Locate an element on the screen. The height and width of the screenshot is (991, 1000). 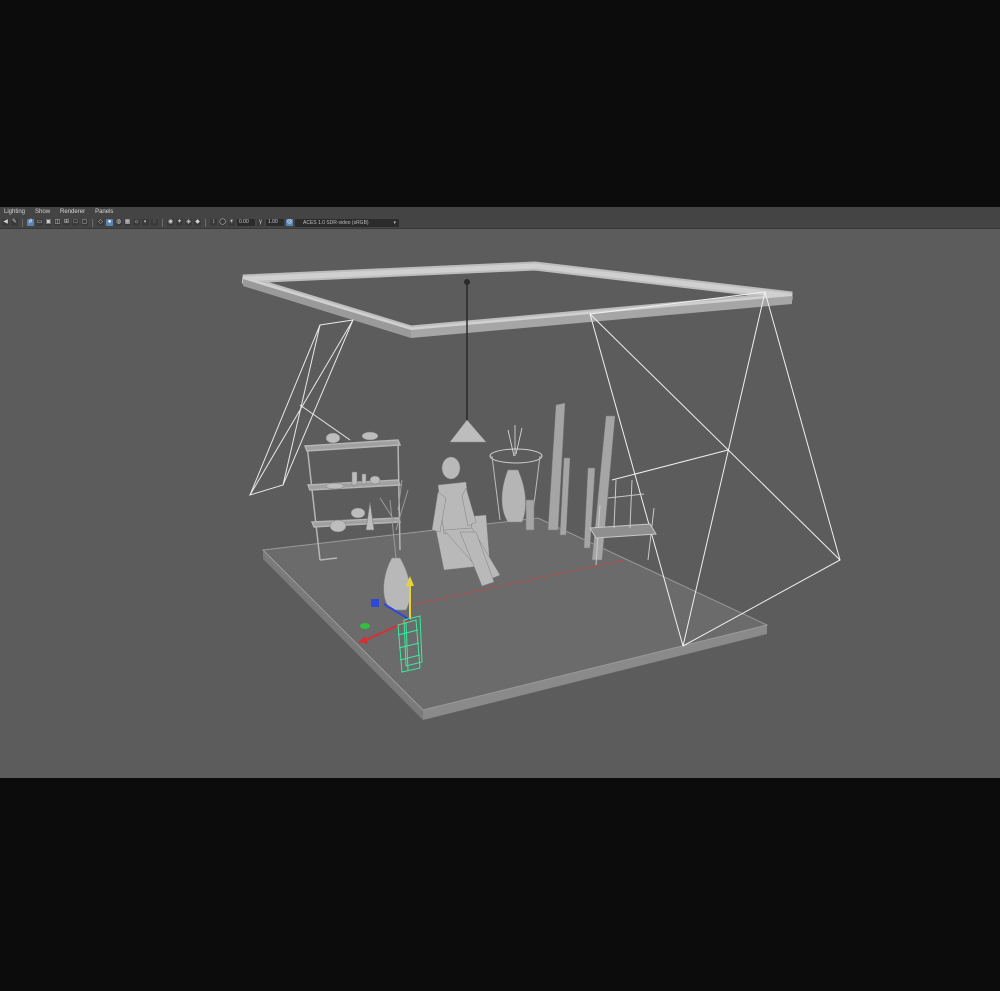
grid-icon: # is located at coordinates (30, 222).